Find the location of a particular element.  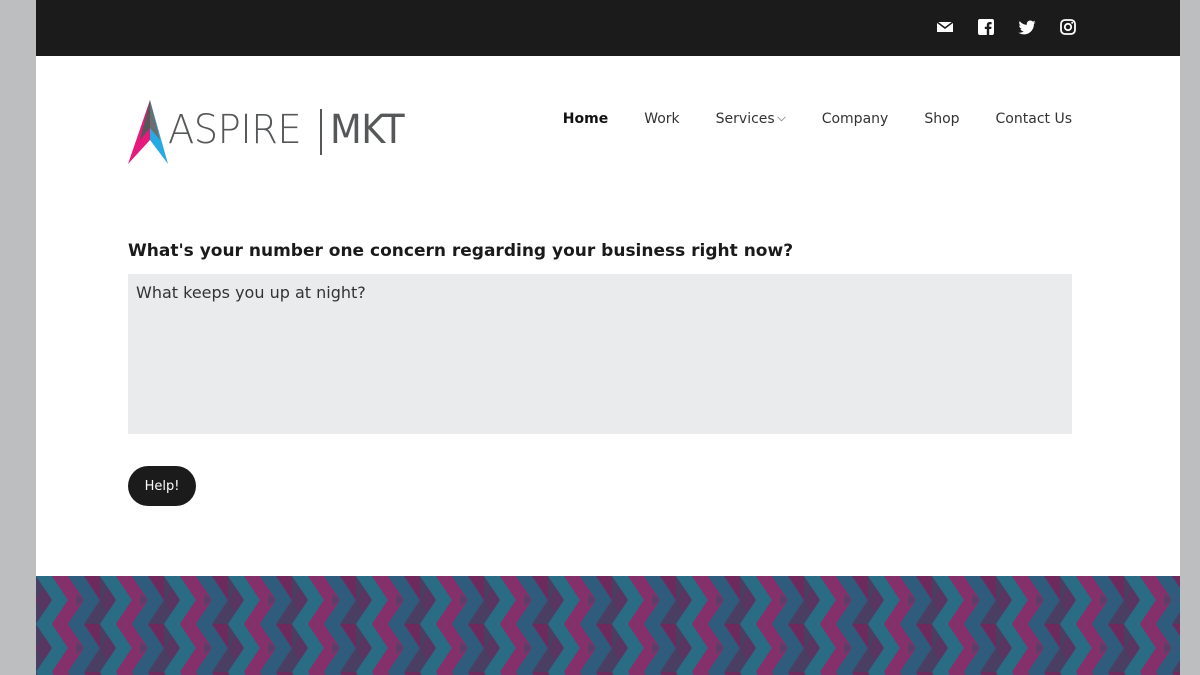

nav-item-services: Services is located at coordinates (751, 119).